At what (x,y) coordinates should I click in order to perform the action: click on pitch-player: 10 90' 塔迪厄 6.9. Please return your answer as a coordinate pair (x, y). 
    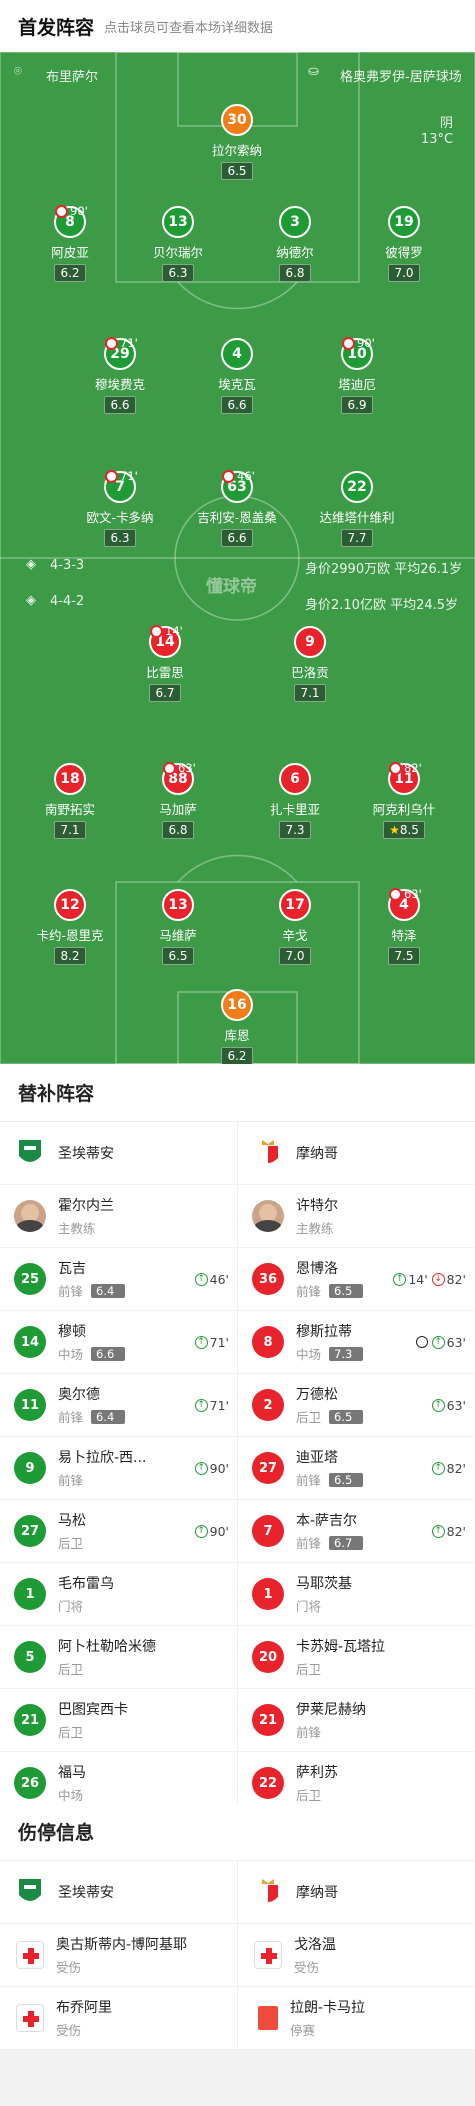
    Looking at the image, I should click on (357, 375).